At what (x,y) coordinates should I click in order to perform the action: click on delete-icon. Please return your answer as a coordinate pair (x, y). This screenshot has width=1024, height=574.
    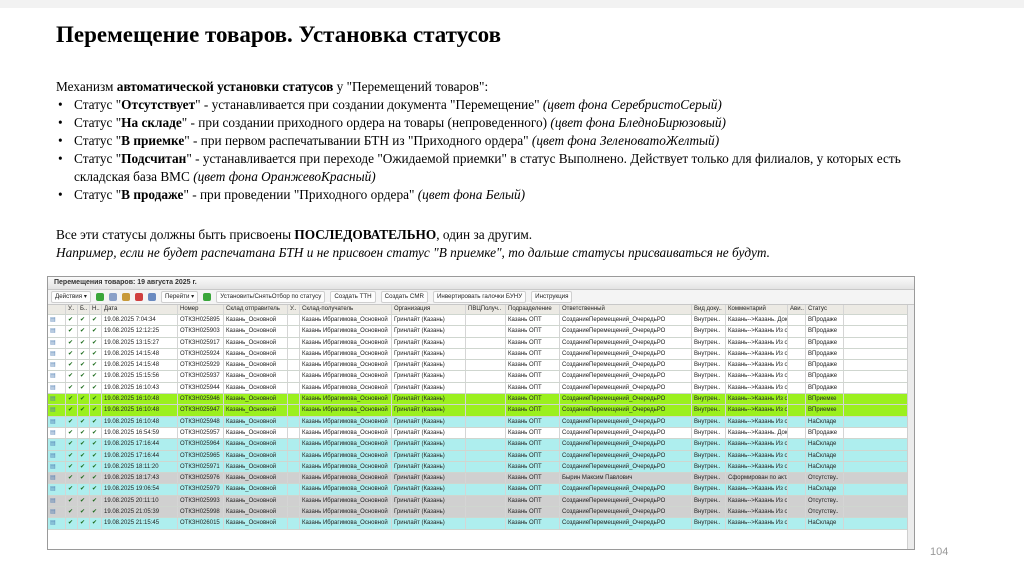
    Looking at the image, I should click on (138, 297).